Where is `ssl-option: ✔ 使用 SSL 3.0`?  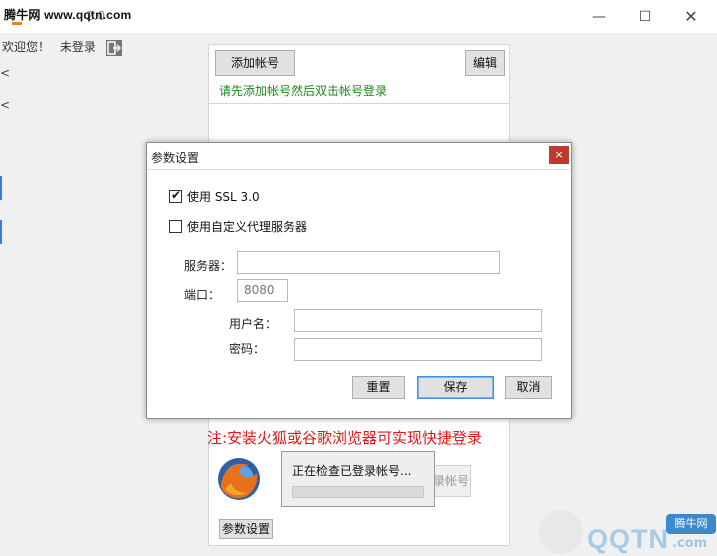 ssl-option: ✔ 使用 SSL 3.0 is located at coordinates (214, 196).